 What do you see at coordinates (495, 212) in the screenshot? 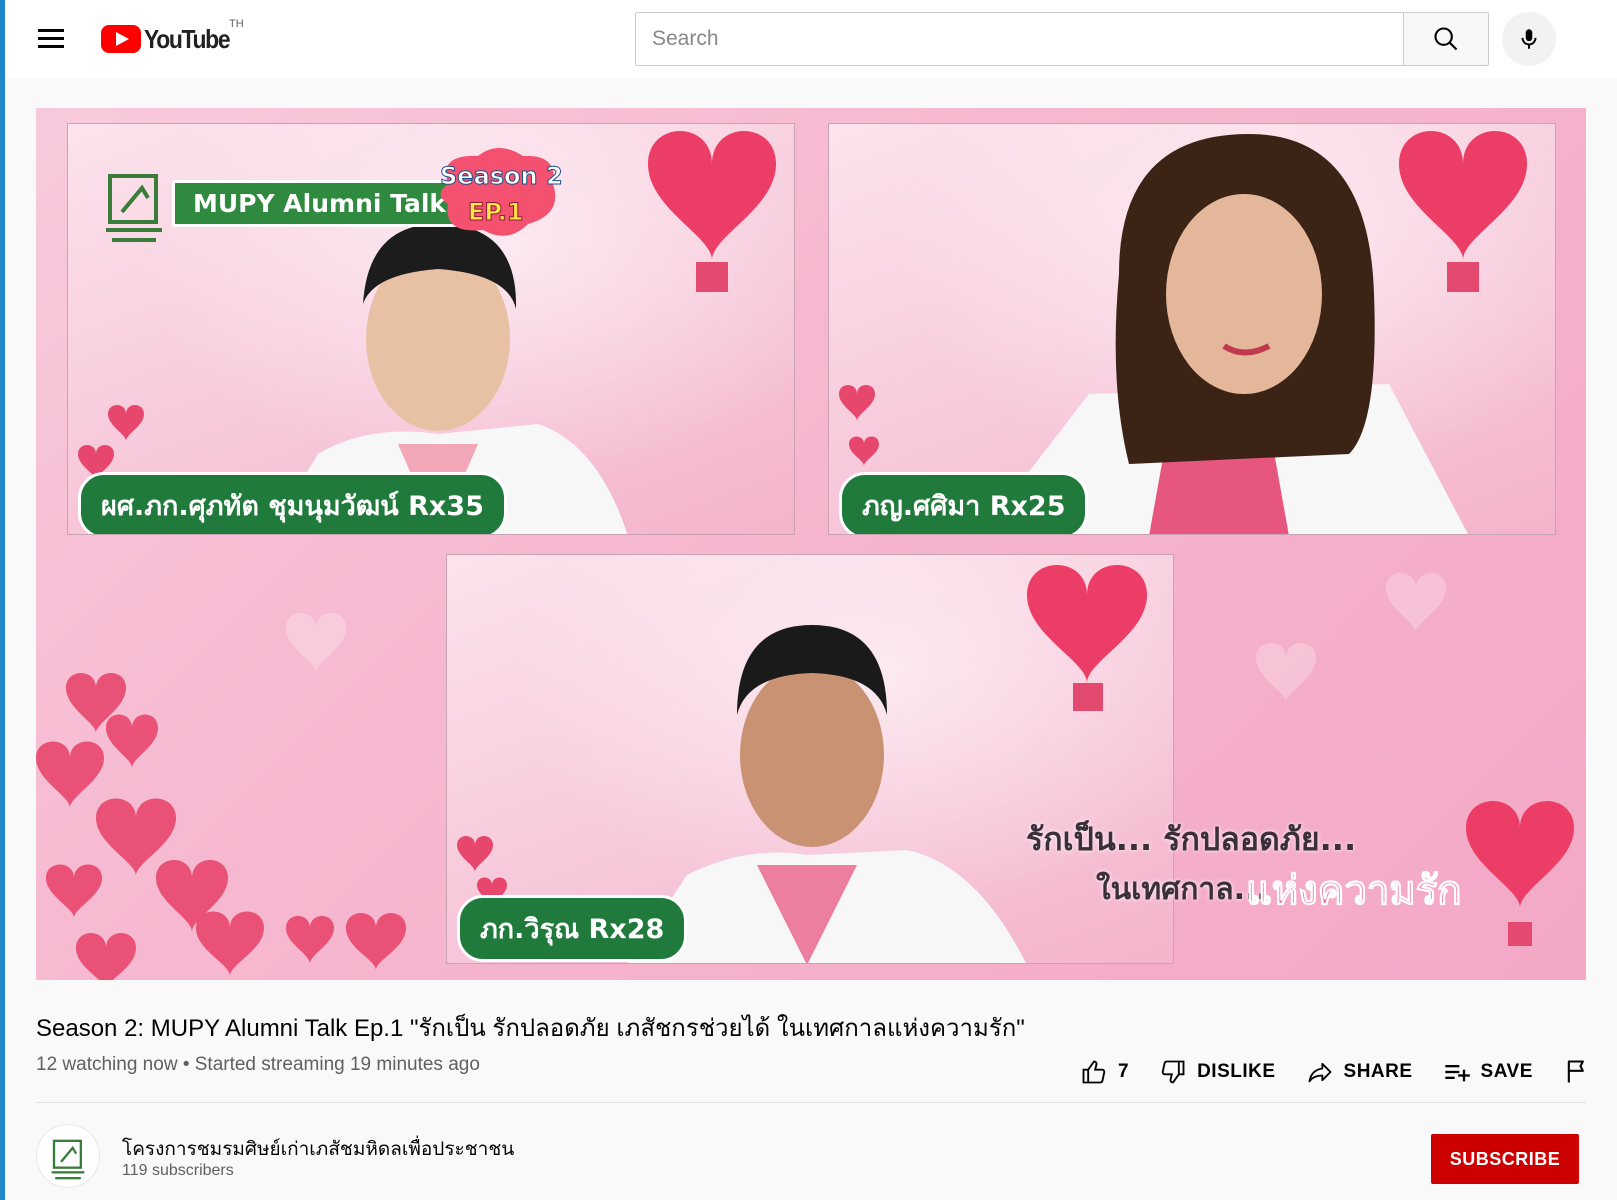
I see `badge-episode-text: EP.1` at bounding box center [495, 212].